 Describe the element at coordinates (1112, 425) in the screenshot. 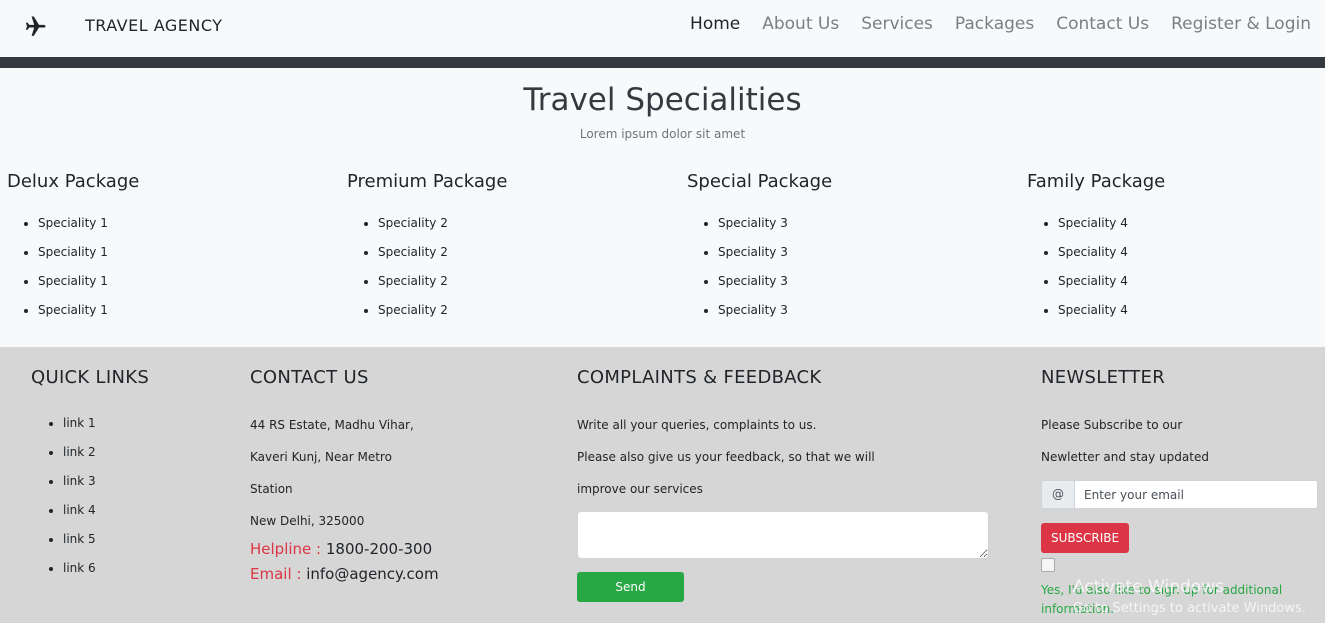

I see `newsletter-text: Please Subscribe to our` at that location.